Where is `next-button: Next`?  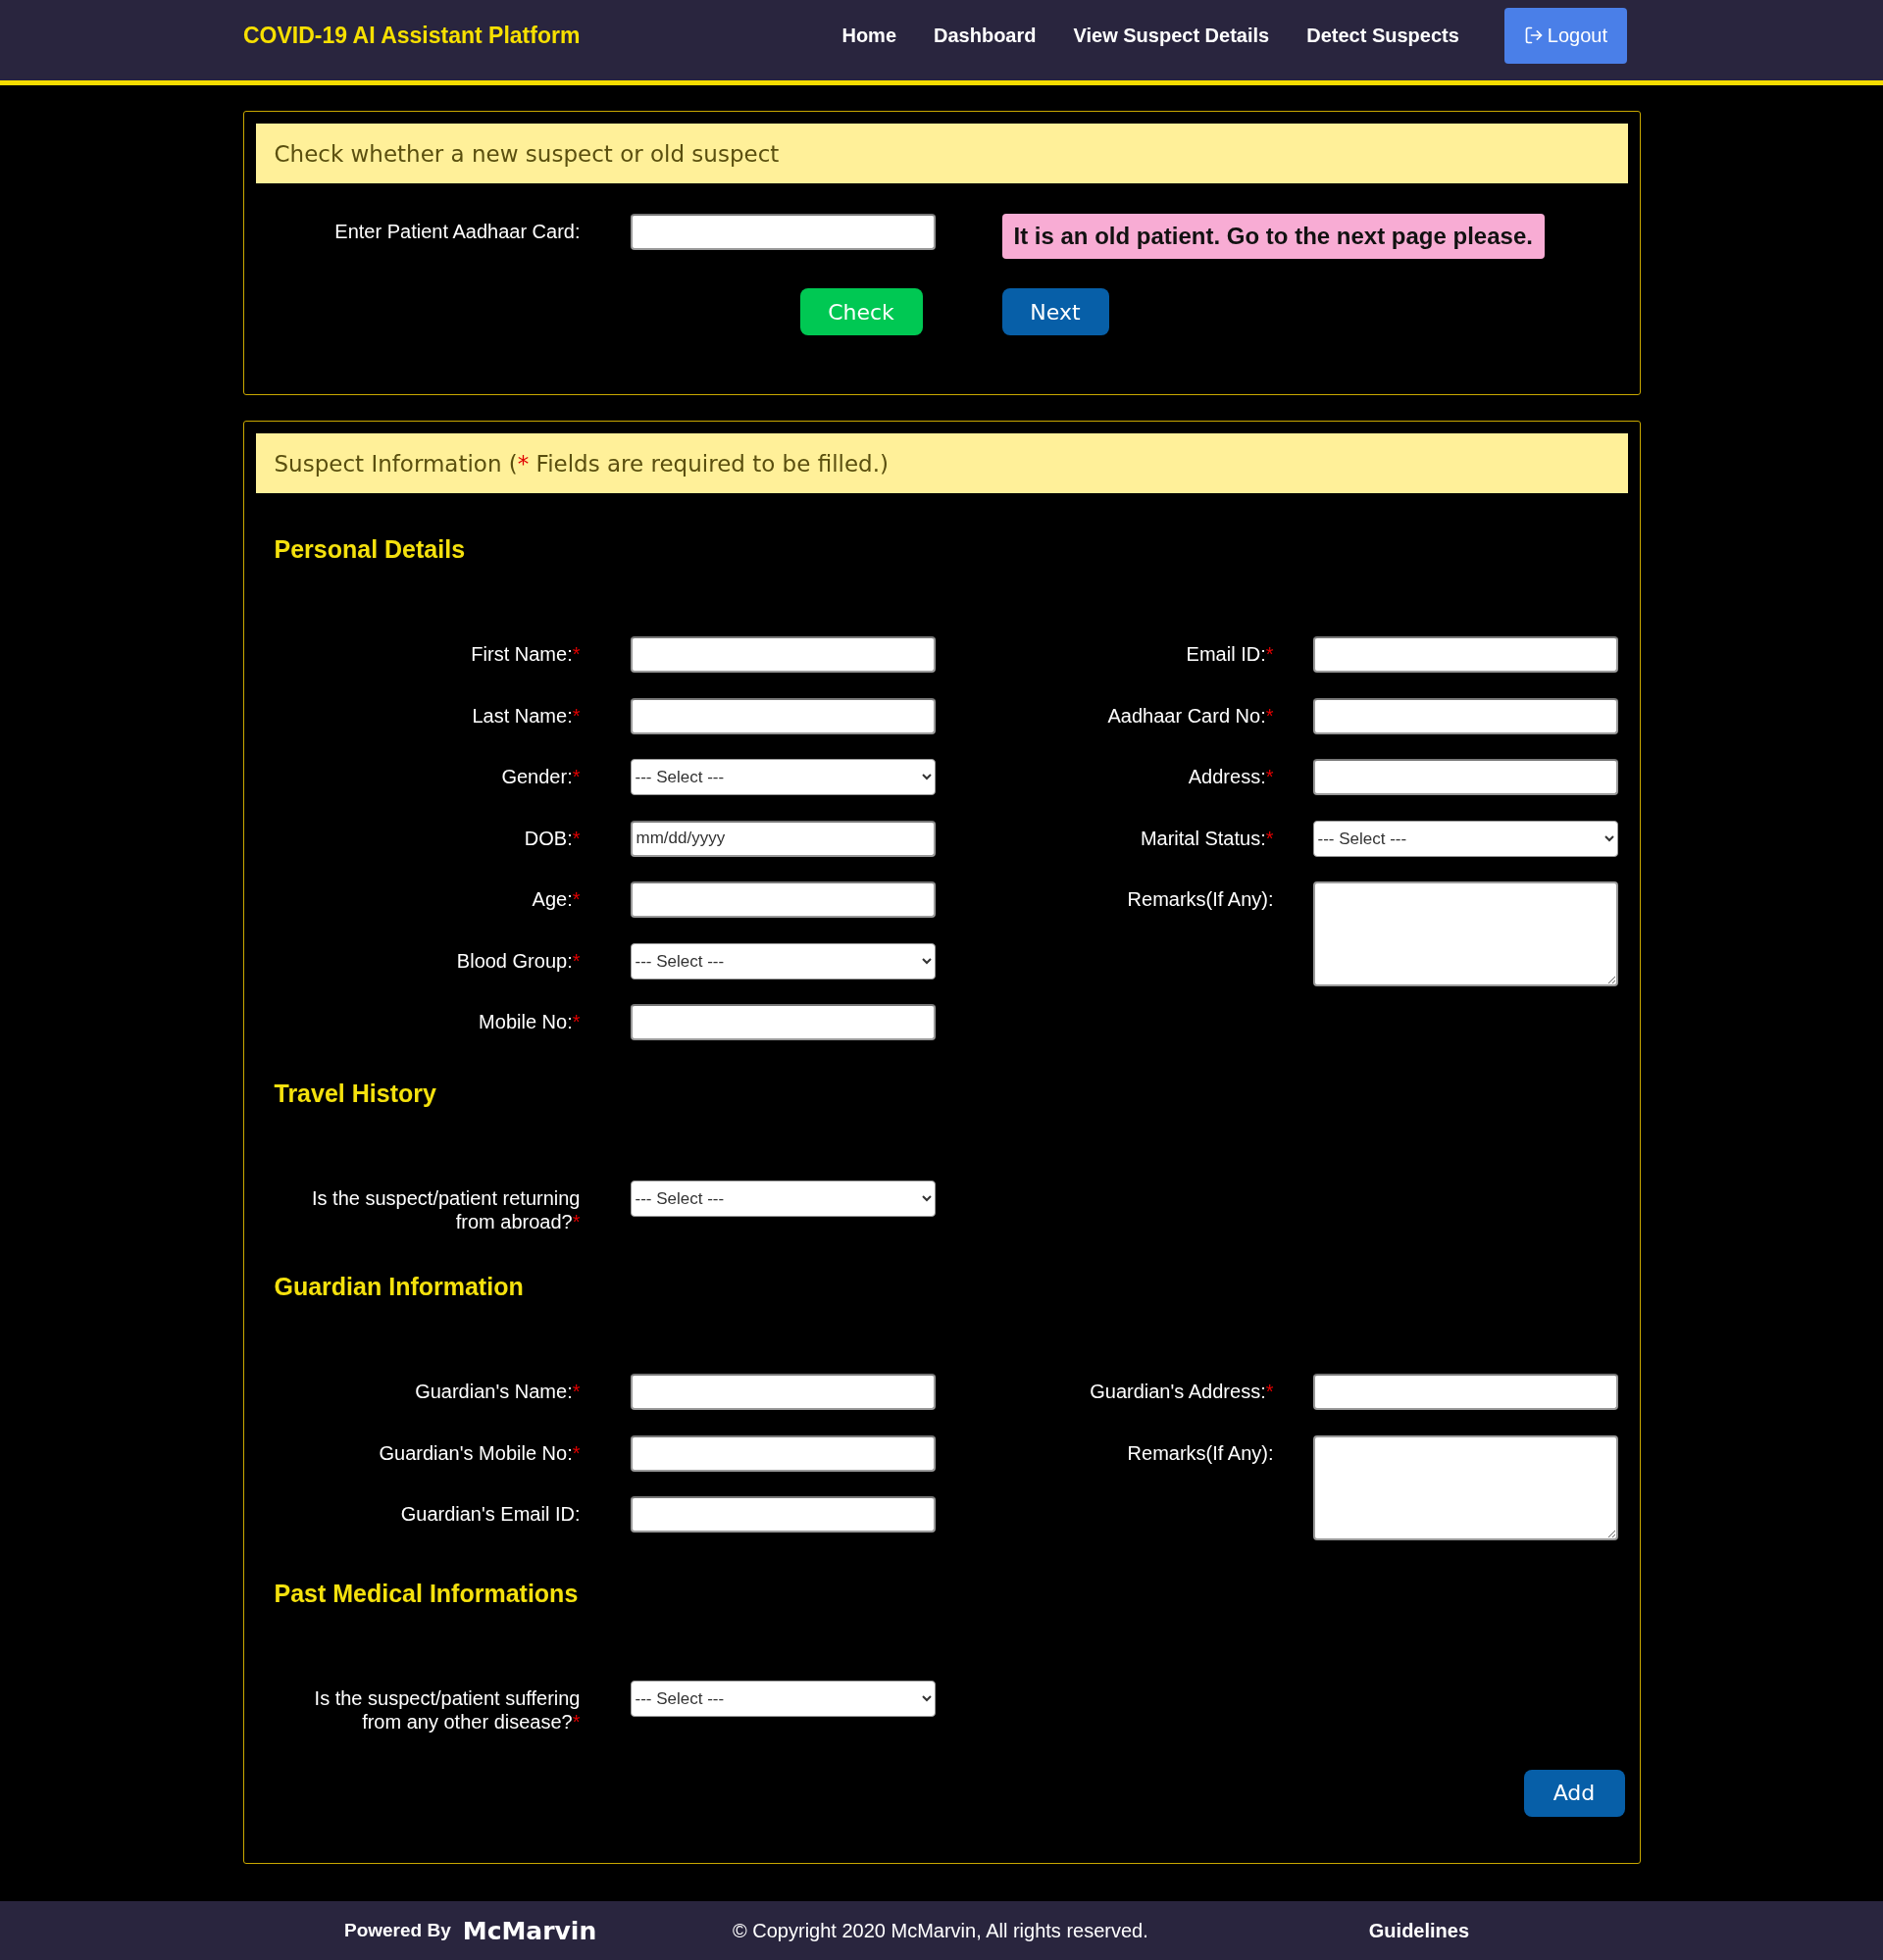
next-button: Next is located at coordinates (1055, 312).